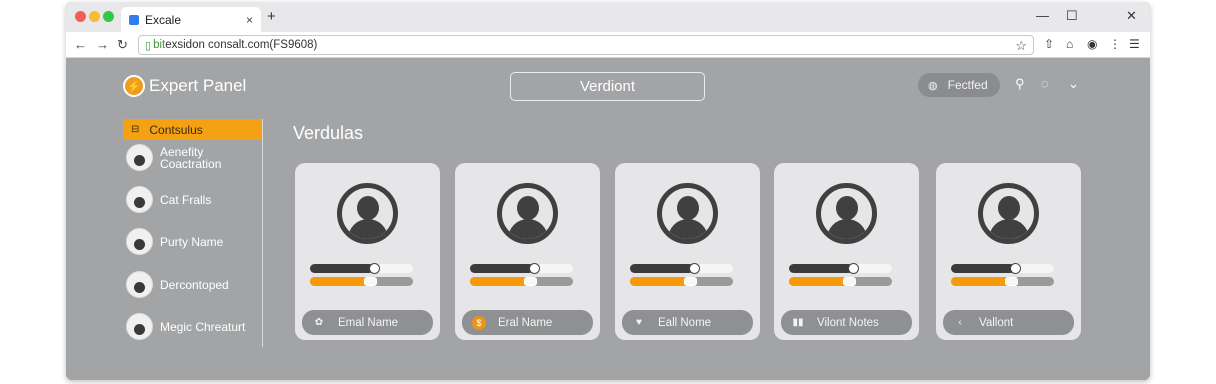 The width and height of the screenshot is (1216, 384). What do you see at coordinates (1042, 15) in the screenshot?
I see `minimize-icon: —` at bounding box center [1042, 15].